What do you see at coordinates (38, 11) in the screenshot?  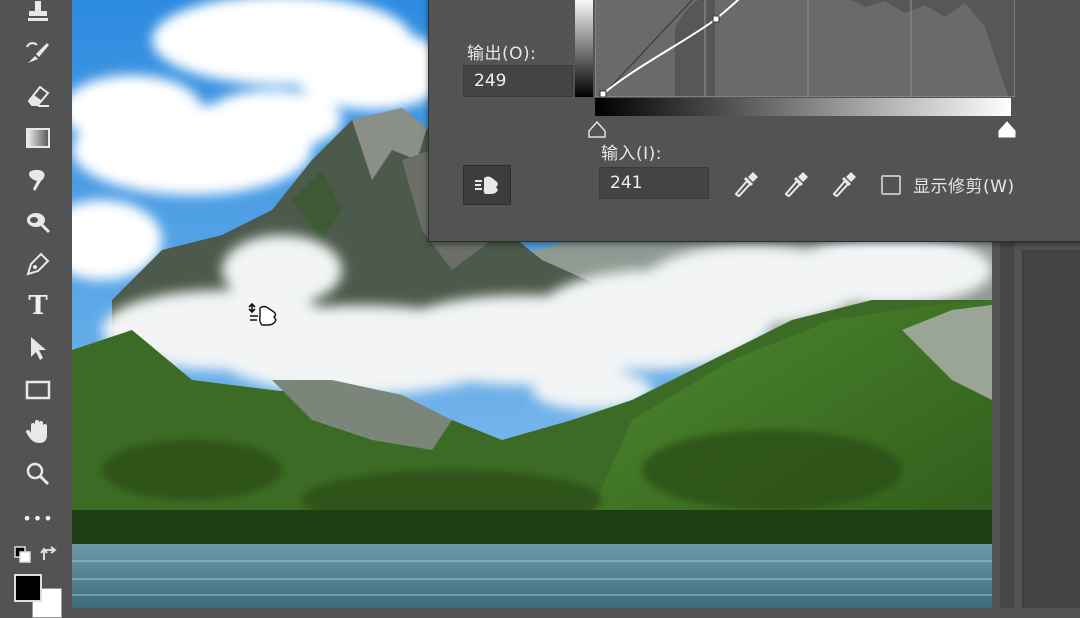 I see `clone-stamp-icon` at bounding box center [38, 11].